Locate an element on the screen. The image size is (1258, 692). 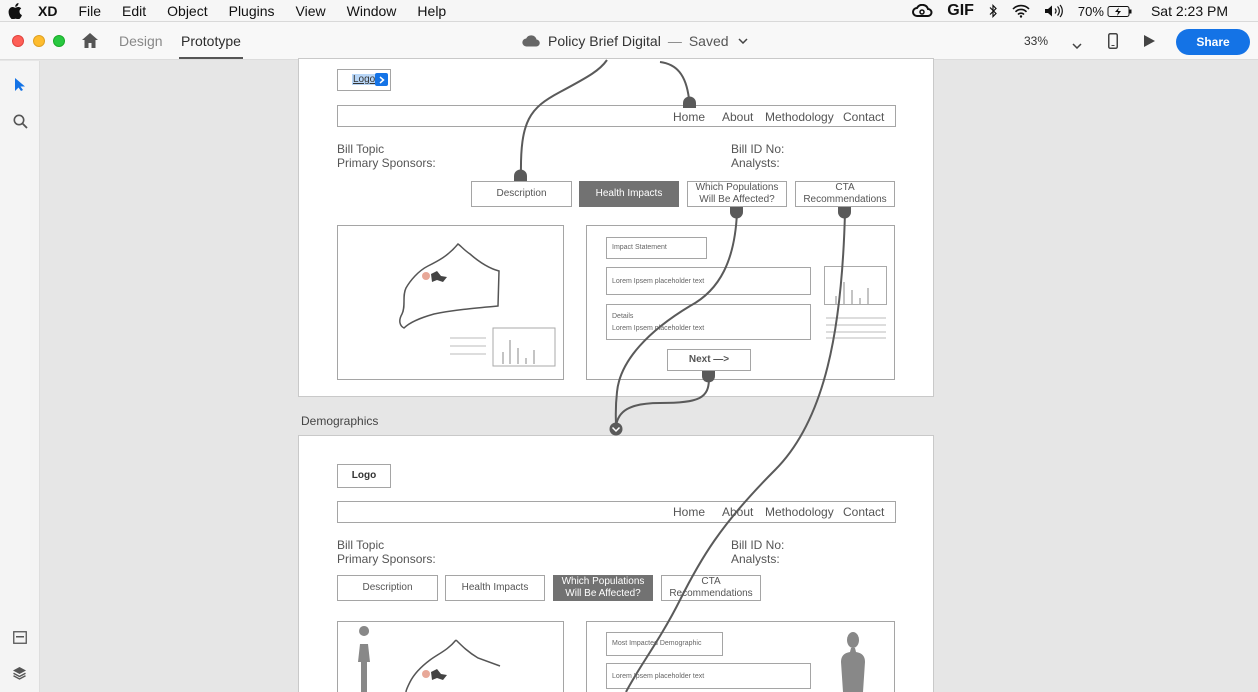
gif-menu-item: GIF is located at coordinates (960, 11).